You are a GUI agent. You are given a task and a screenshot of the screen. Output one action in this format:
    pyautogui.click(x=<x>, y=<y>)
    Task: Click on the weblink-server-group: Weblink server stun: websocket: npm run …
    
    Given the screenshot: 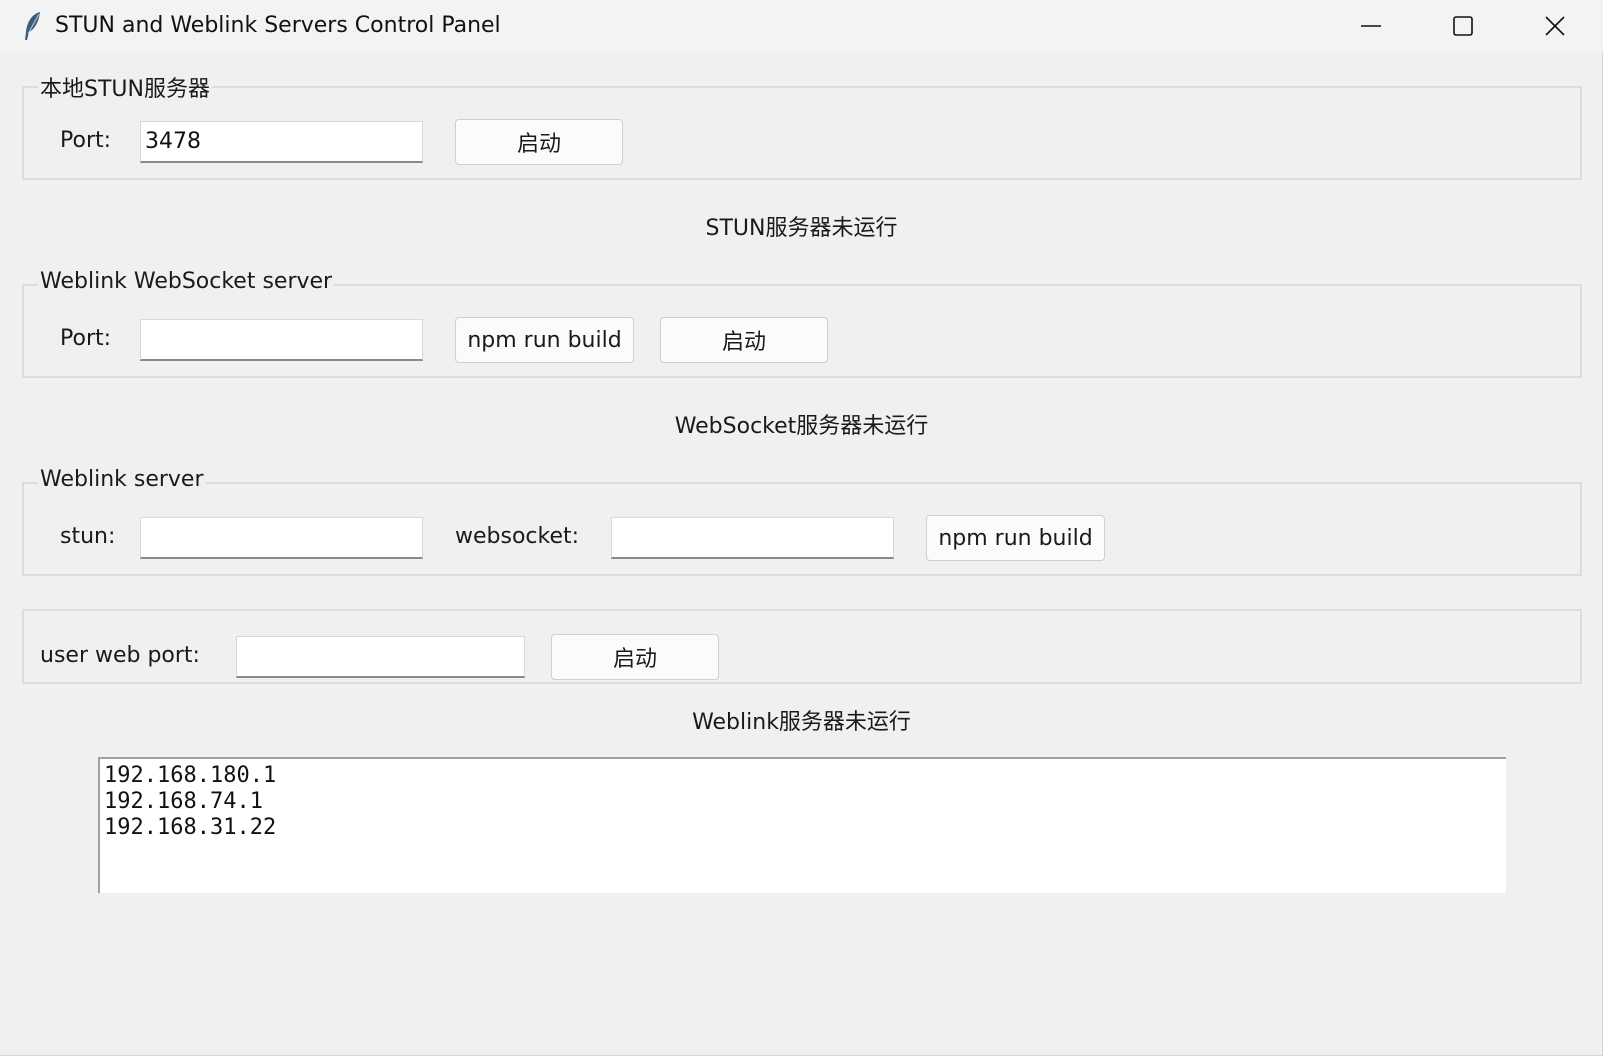 What is the action you would take?
    pyautogui.click(x=802, y=521)
    